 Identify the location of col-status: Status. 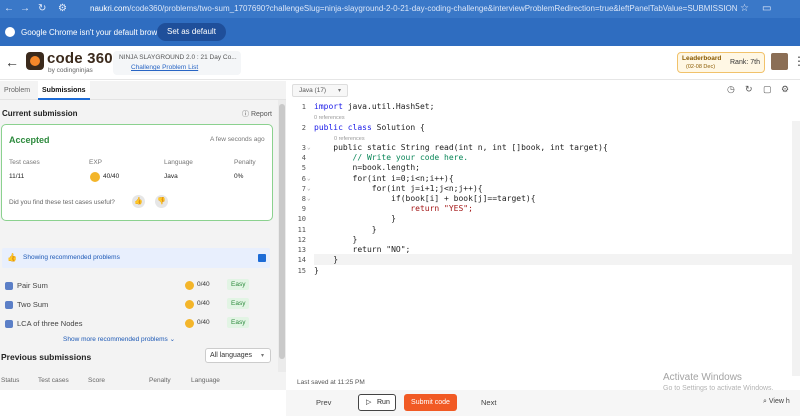
(10, 380).